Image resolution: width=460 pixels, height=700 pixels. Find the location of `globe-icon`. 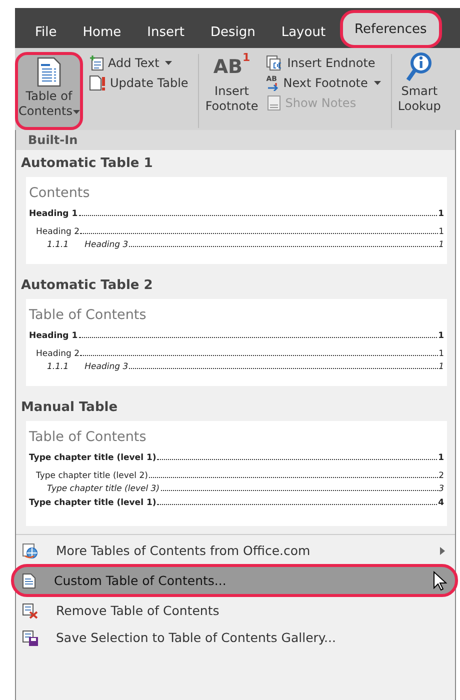

globe-icon is located at coordinates (30, 550).